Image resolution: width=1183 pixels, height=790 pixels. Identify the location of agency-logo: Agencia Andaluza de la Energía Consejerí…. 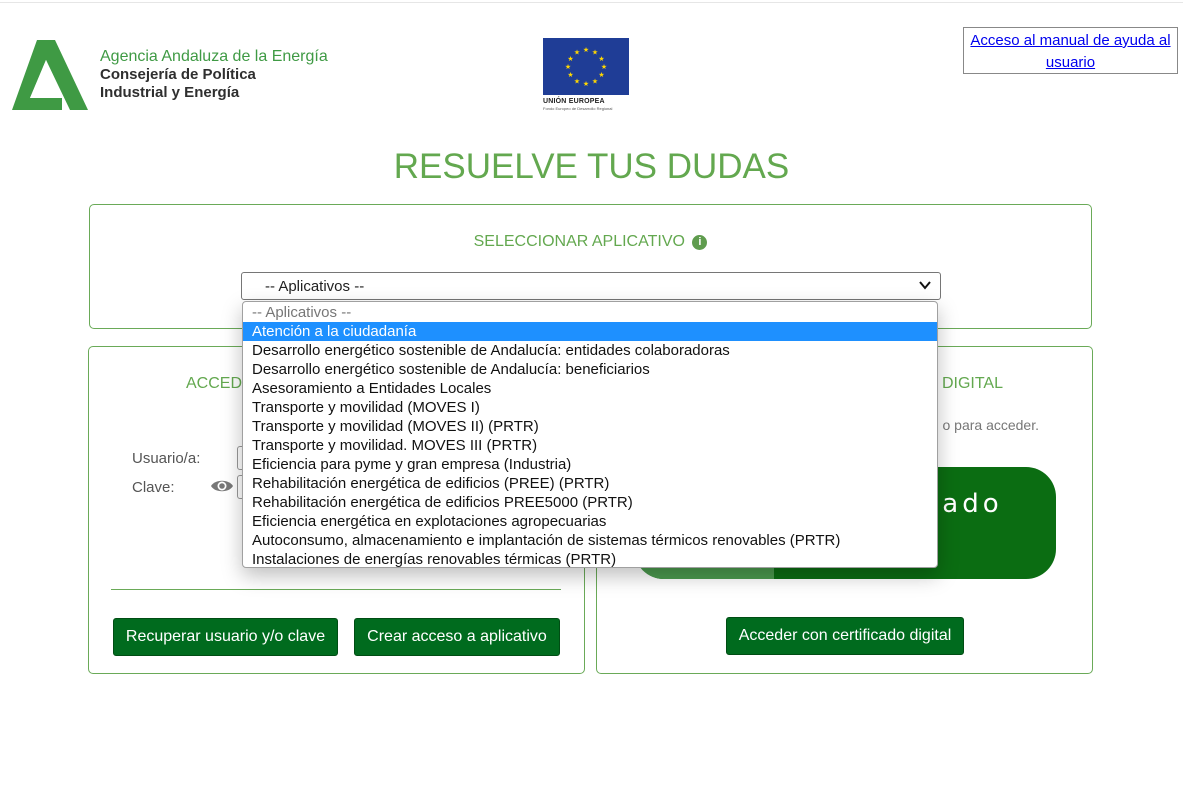
(169, 75).